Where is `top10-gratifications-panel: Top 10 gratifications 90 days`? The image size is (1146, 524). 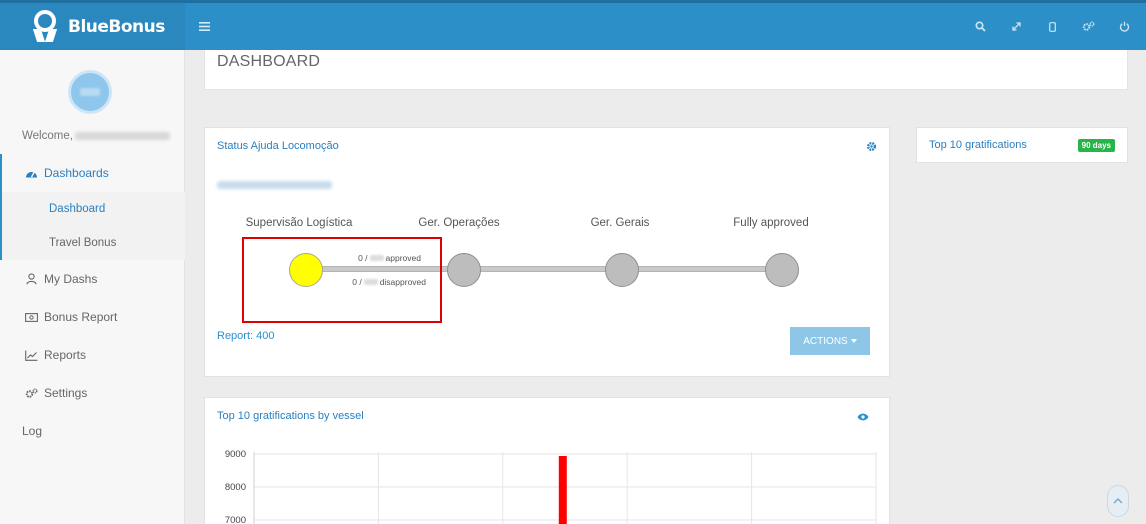 top10-gratifications-panel: Top 10 gratifications 90 days is located at coordinates (1022, 145).